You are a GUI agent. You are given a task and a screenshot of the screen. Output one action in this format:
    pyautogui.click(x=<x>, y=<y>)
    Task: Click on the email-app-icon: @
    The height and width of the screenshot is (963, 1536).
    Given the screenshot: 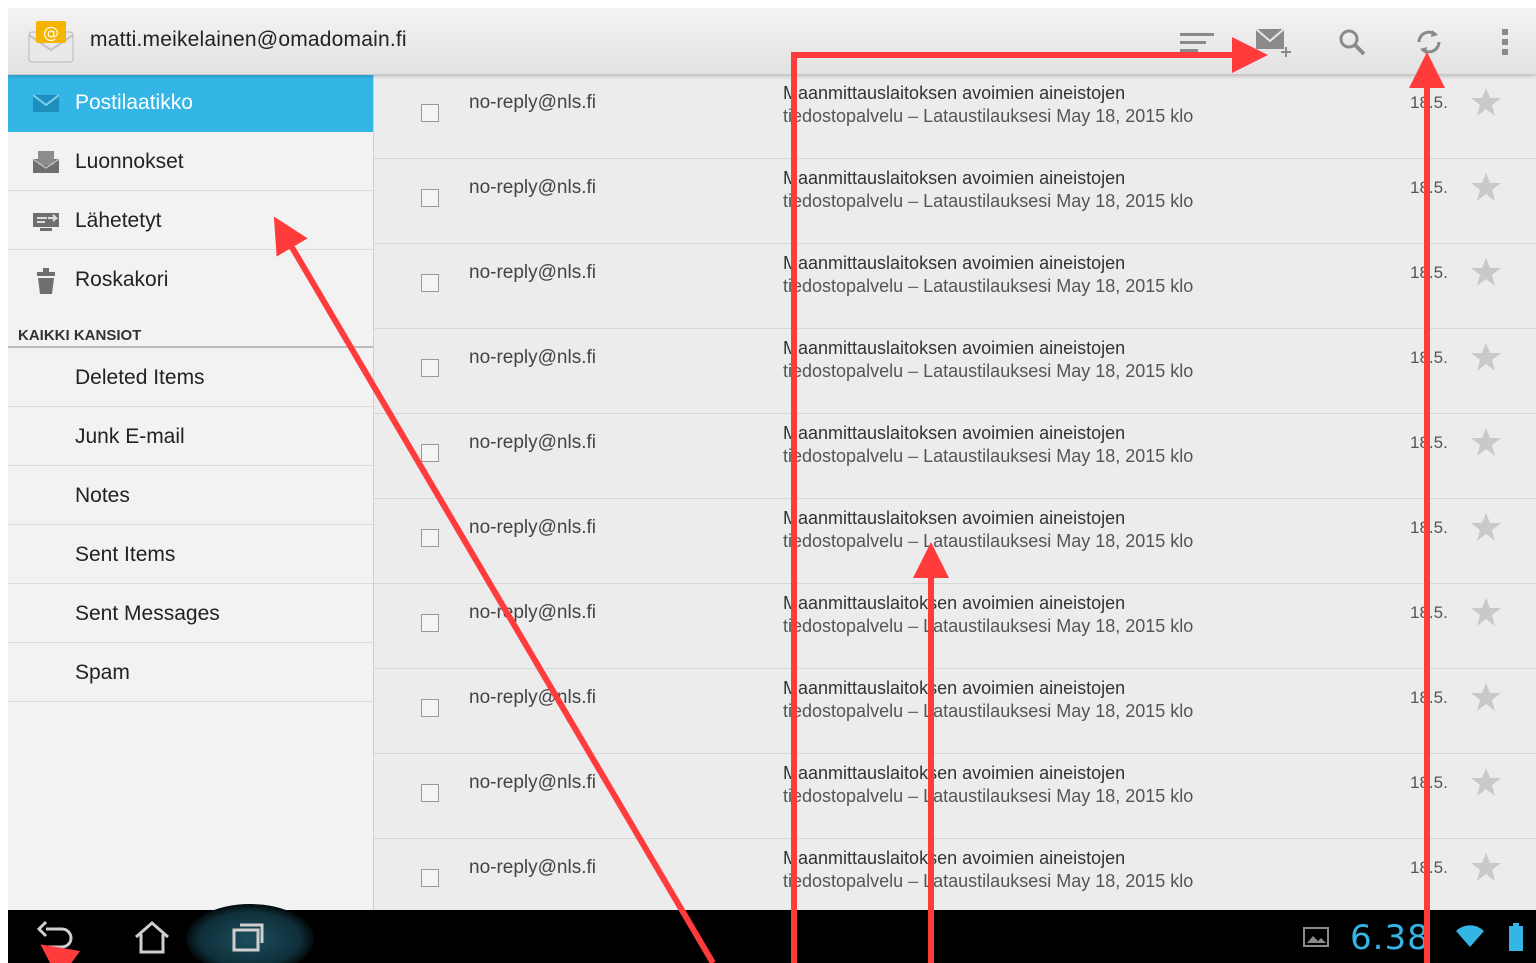 What is the action you would take?
    pyautogui.click(x=51, y=42)
    